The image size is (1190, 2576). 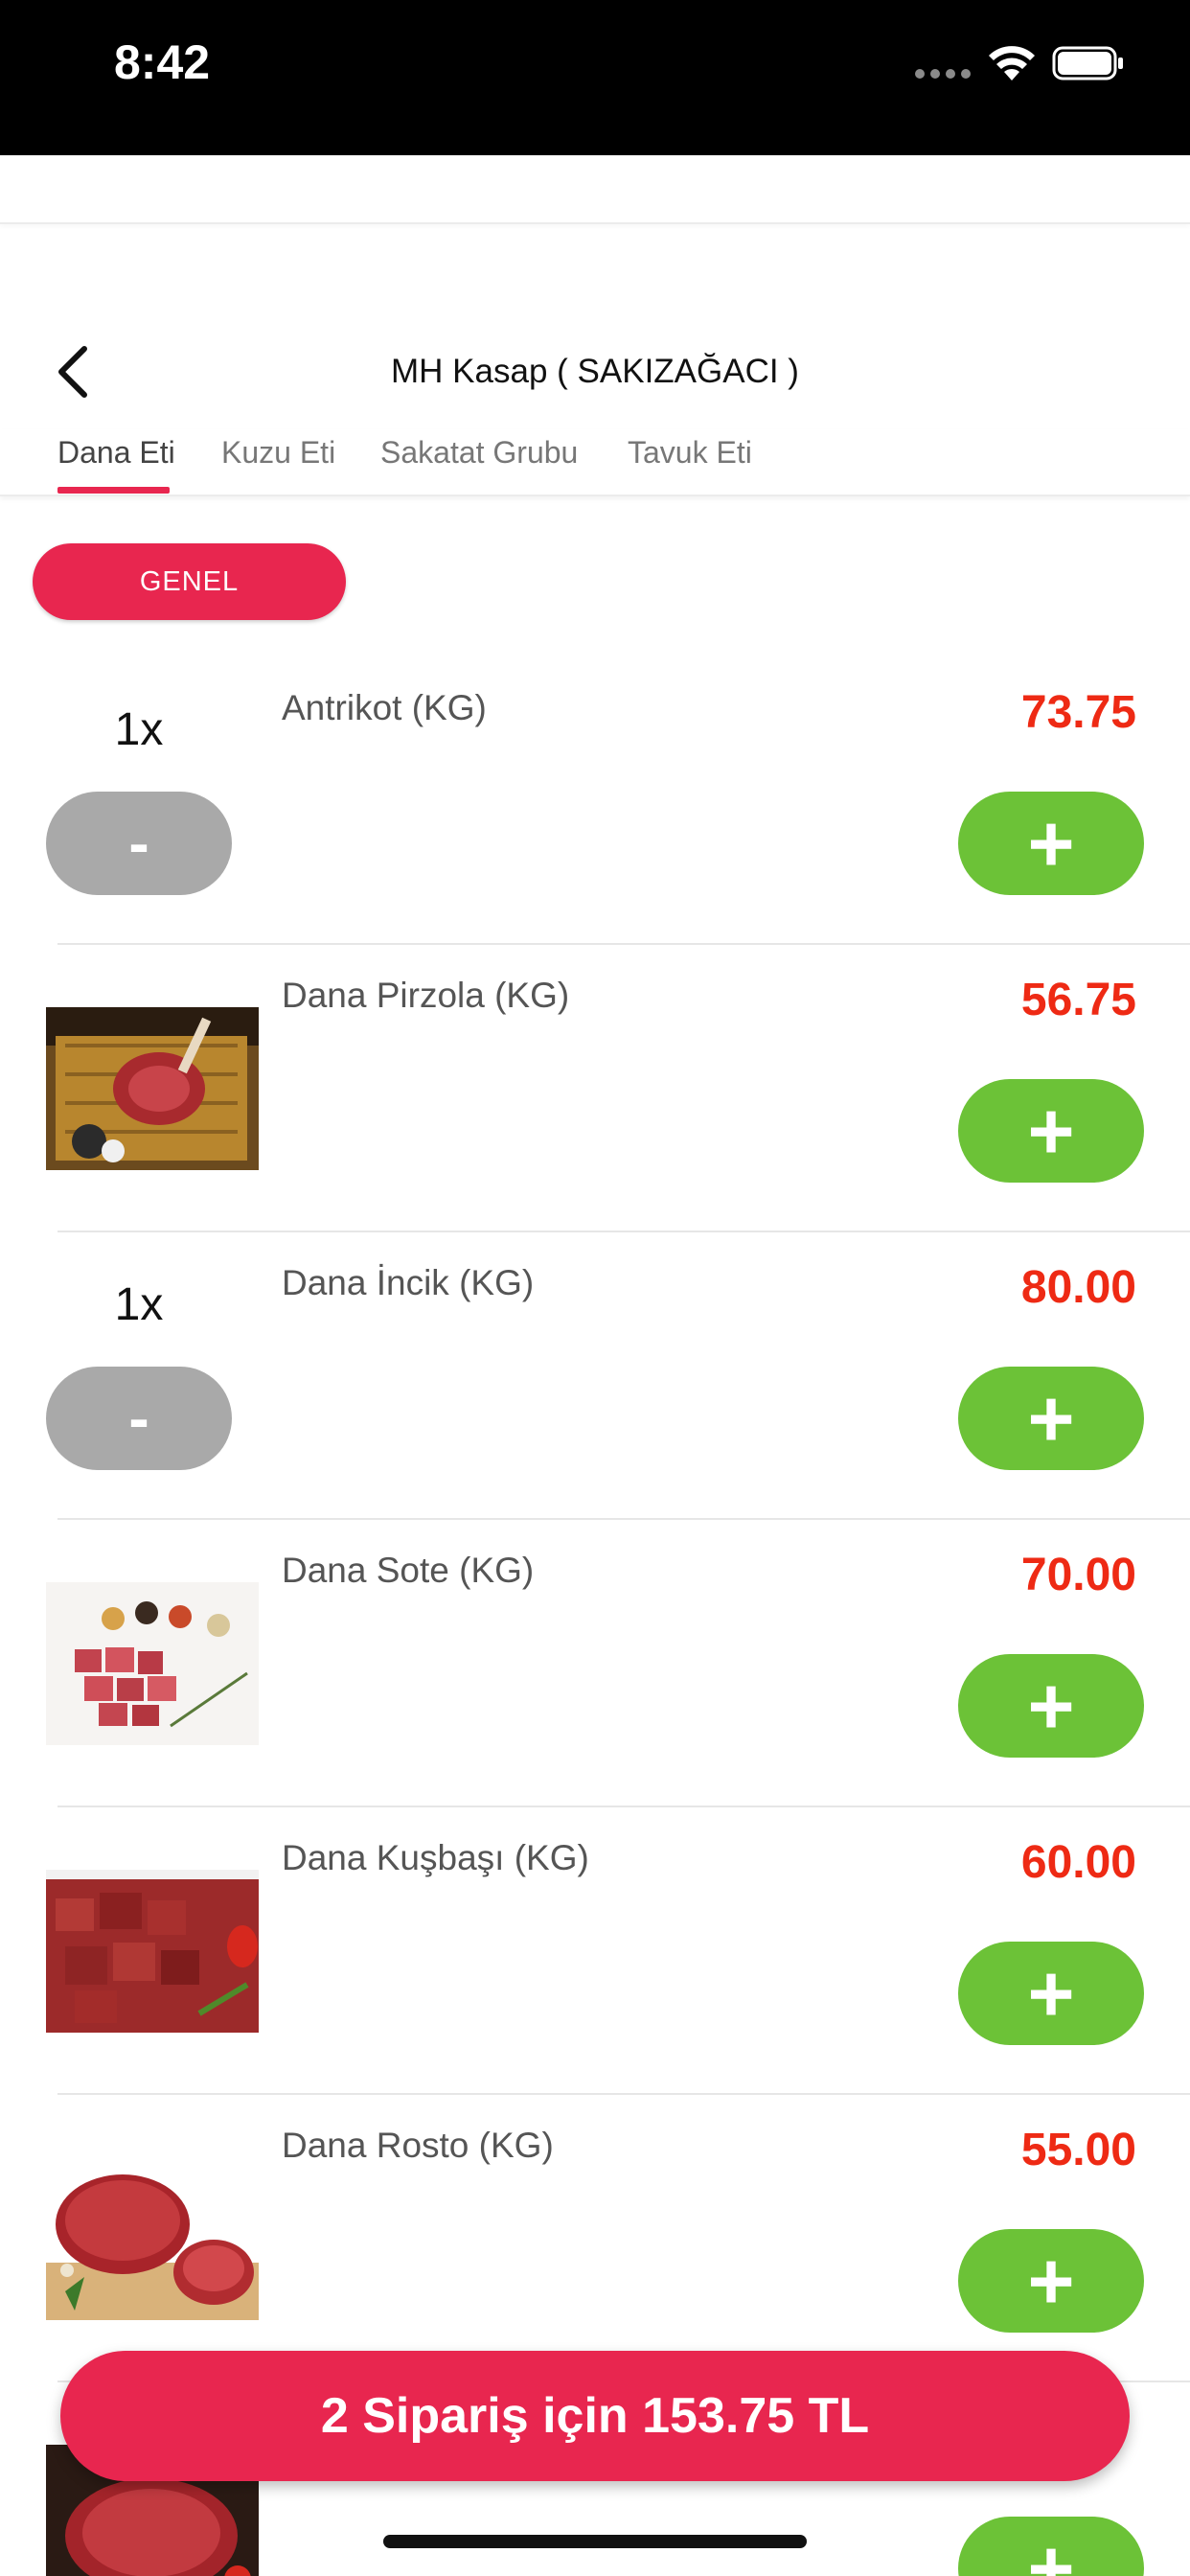 I want to click on item-name: Dana Sote (KG), so click(x=409, y=1570).